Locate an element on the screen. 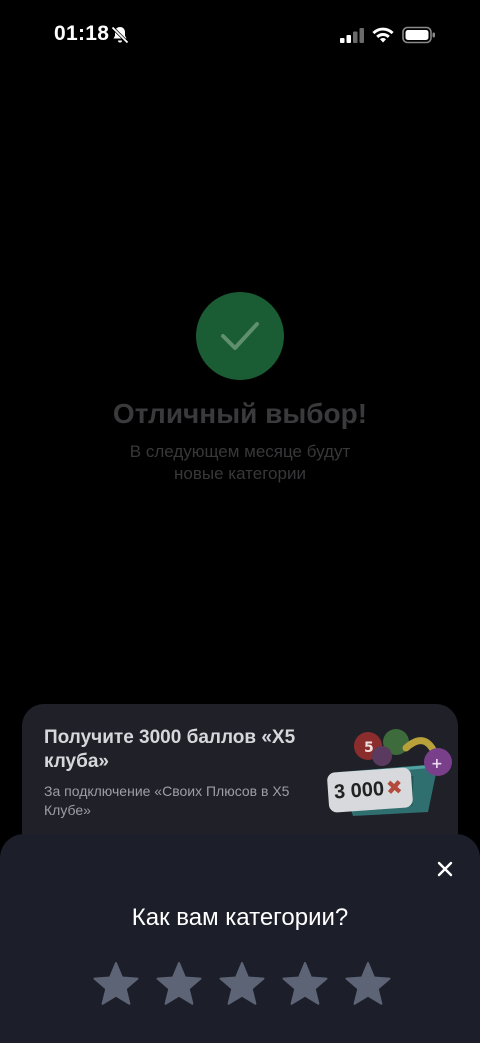 This screenshot has width=480, height=1043. cellular-signal-icon is located at coordinates (352, 35).